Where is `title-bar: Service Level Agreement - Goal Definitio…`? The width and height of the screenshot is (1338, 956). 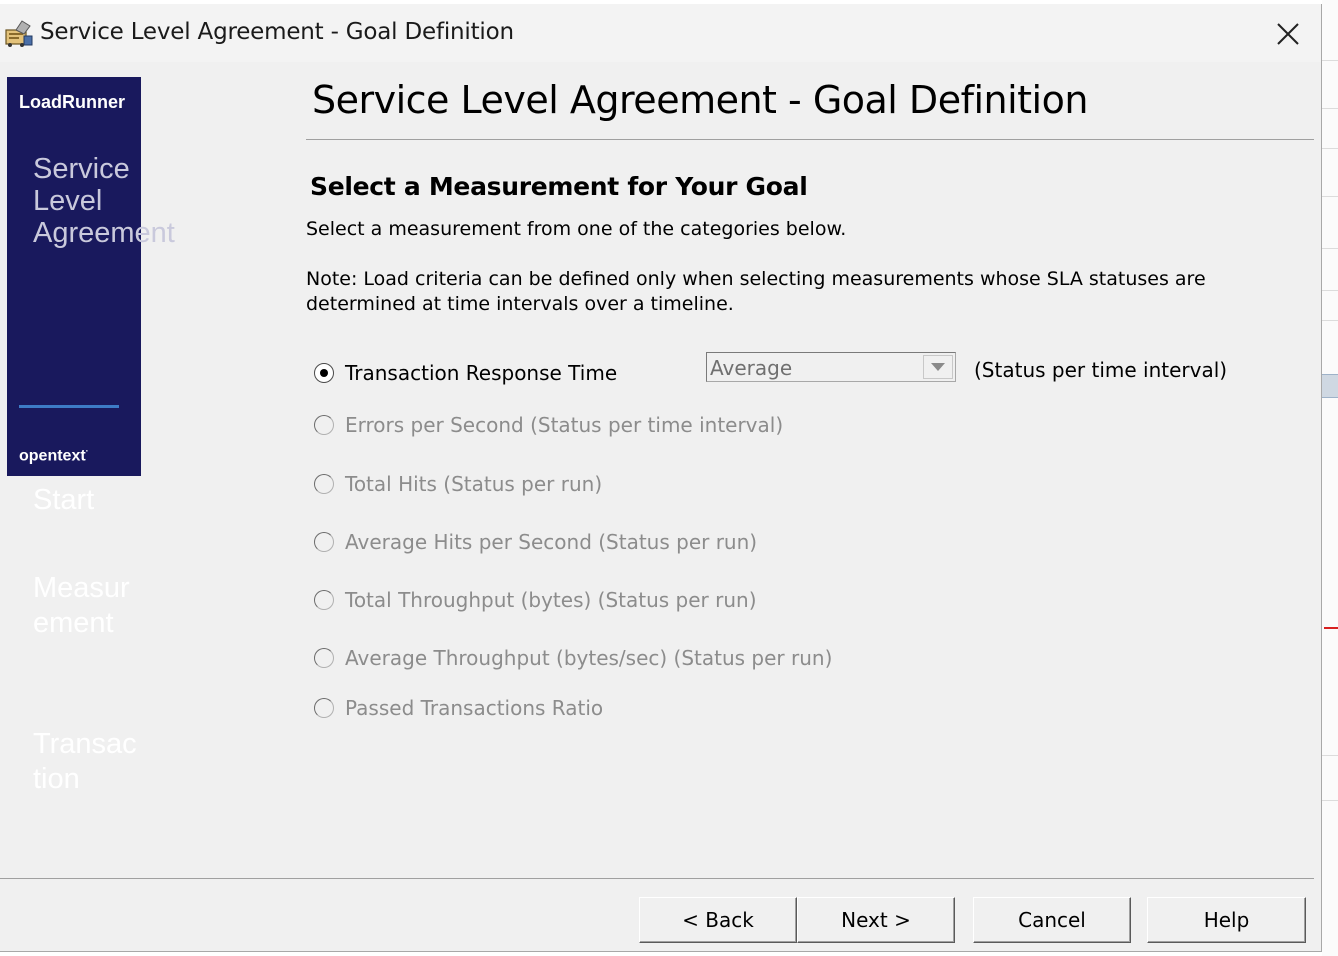 title-bar: Service Level Agreement - Goal Definitio… is located at coordinates (660, 33).